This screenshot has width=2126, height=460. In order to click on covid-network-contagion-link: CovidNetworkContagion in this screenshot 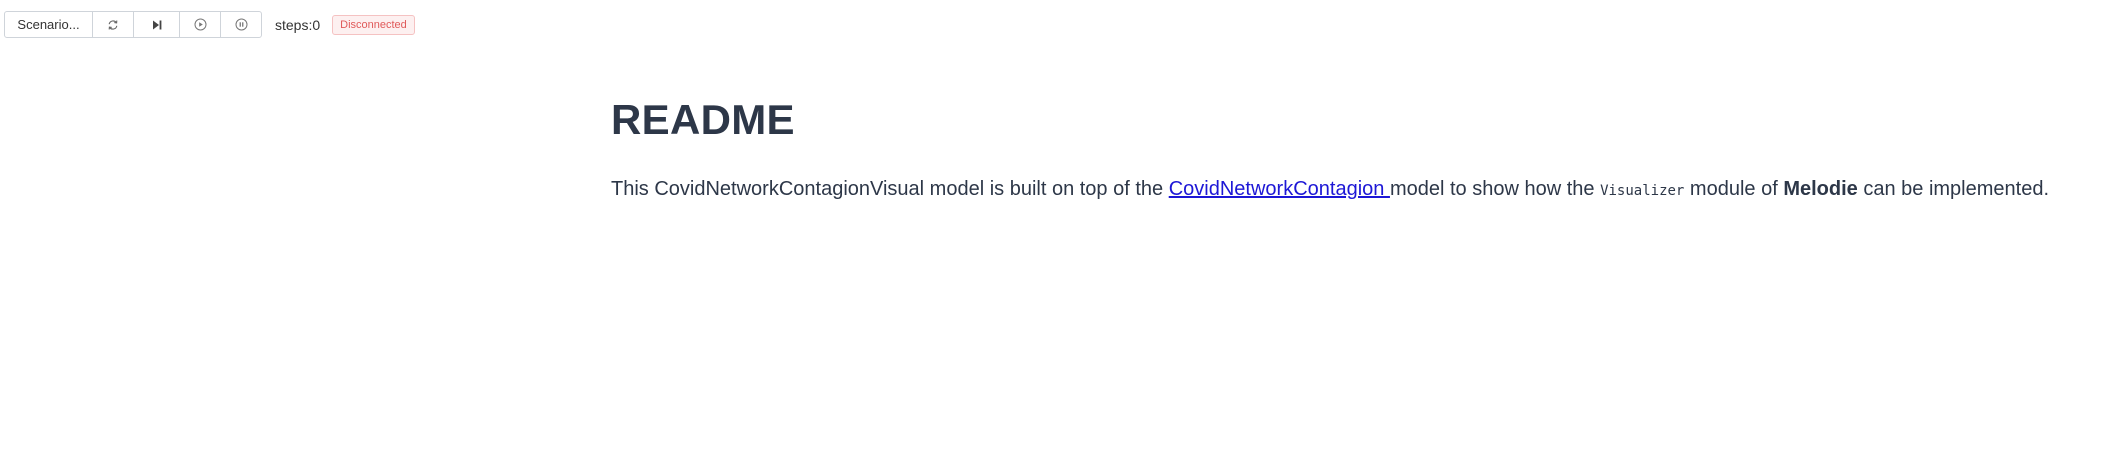, I will do `click(1279, 189)`.